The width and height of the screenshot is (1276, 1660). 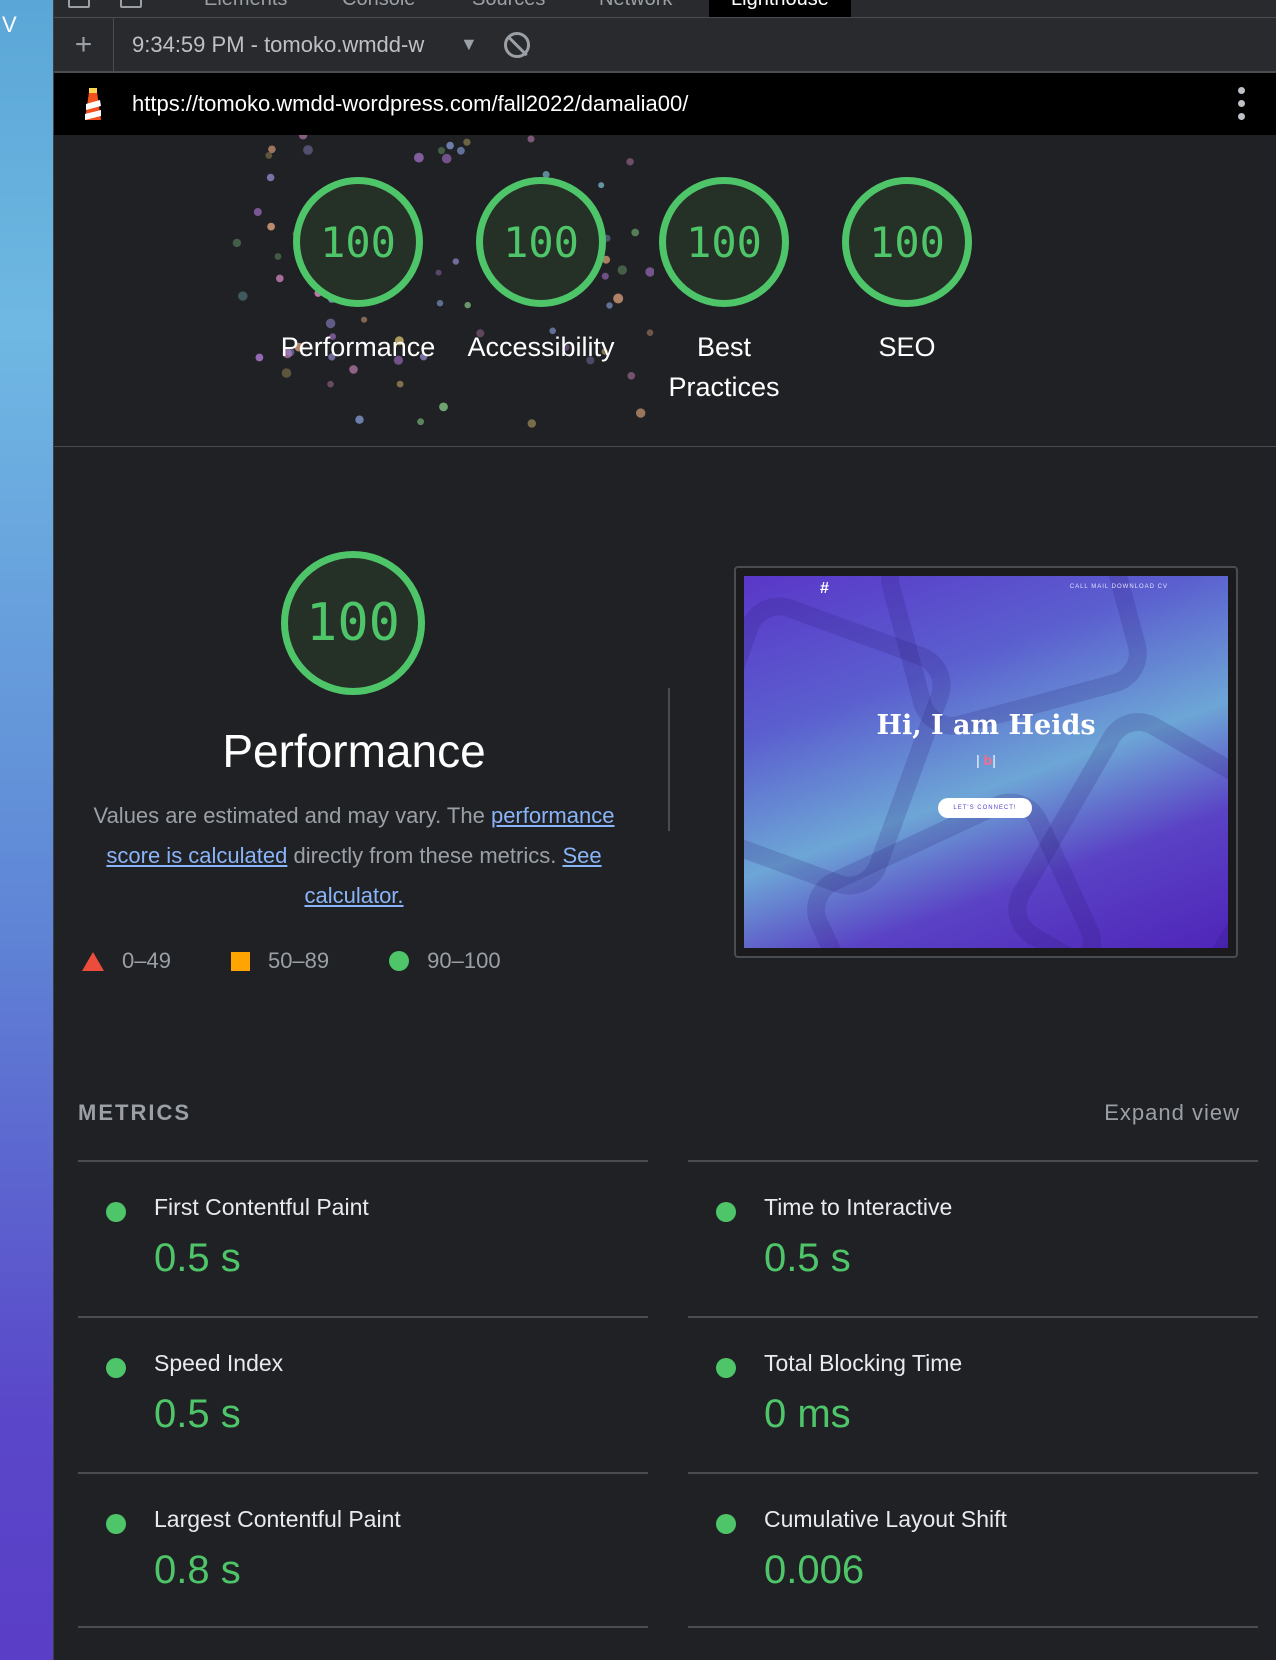 I want to click on circle-icon, so click(x=399, y=961).